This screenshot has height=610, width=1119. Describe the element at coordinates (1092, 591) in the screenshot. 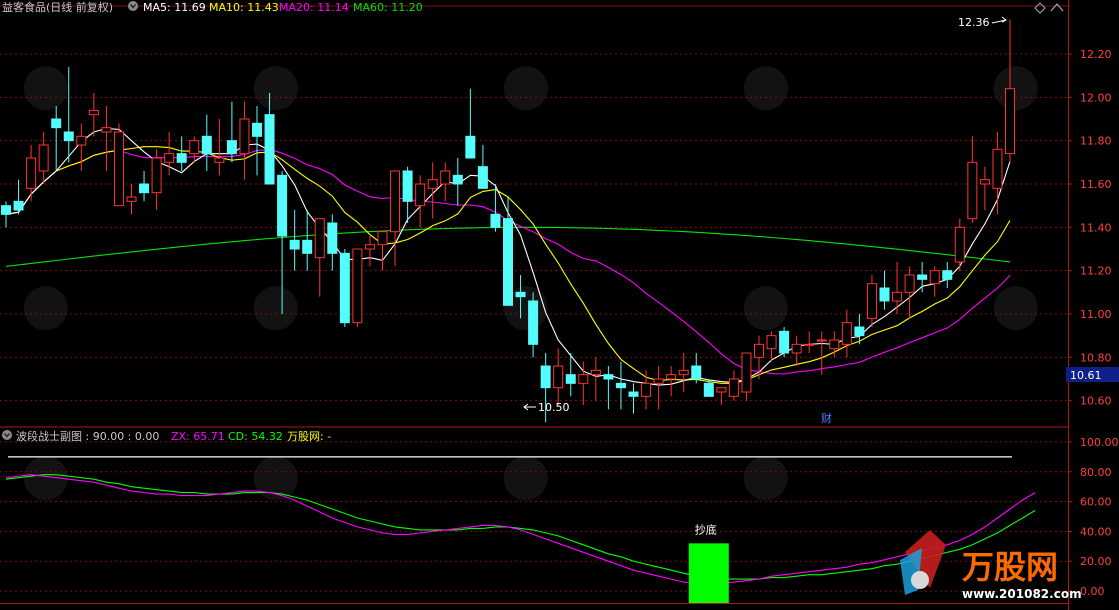

I see `indicator-tick-label: 0.00` at that location.